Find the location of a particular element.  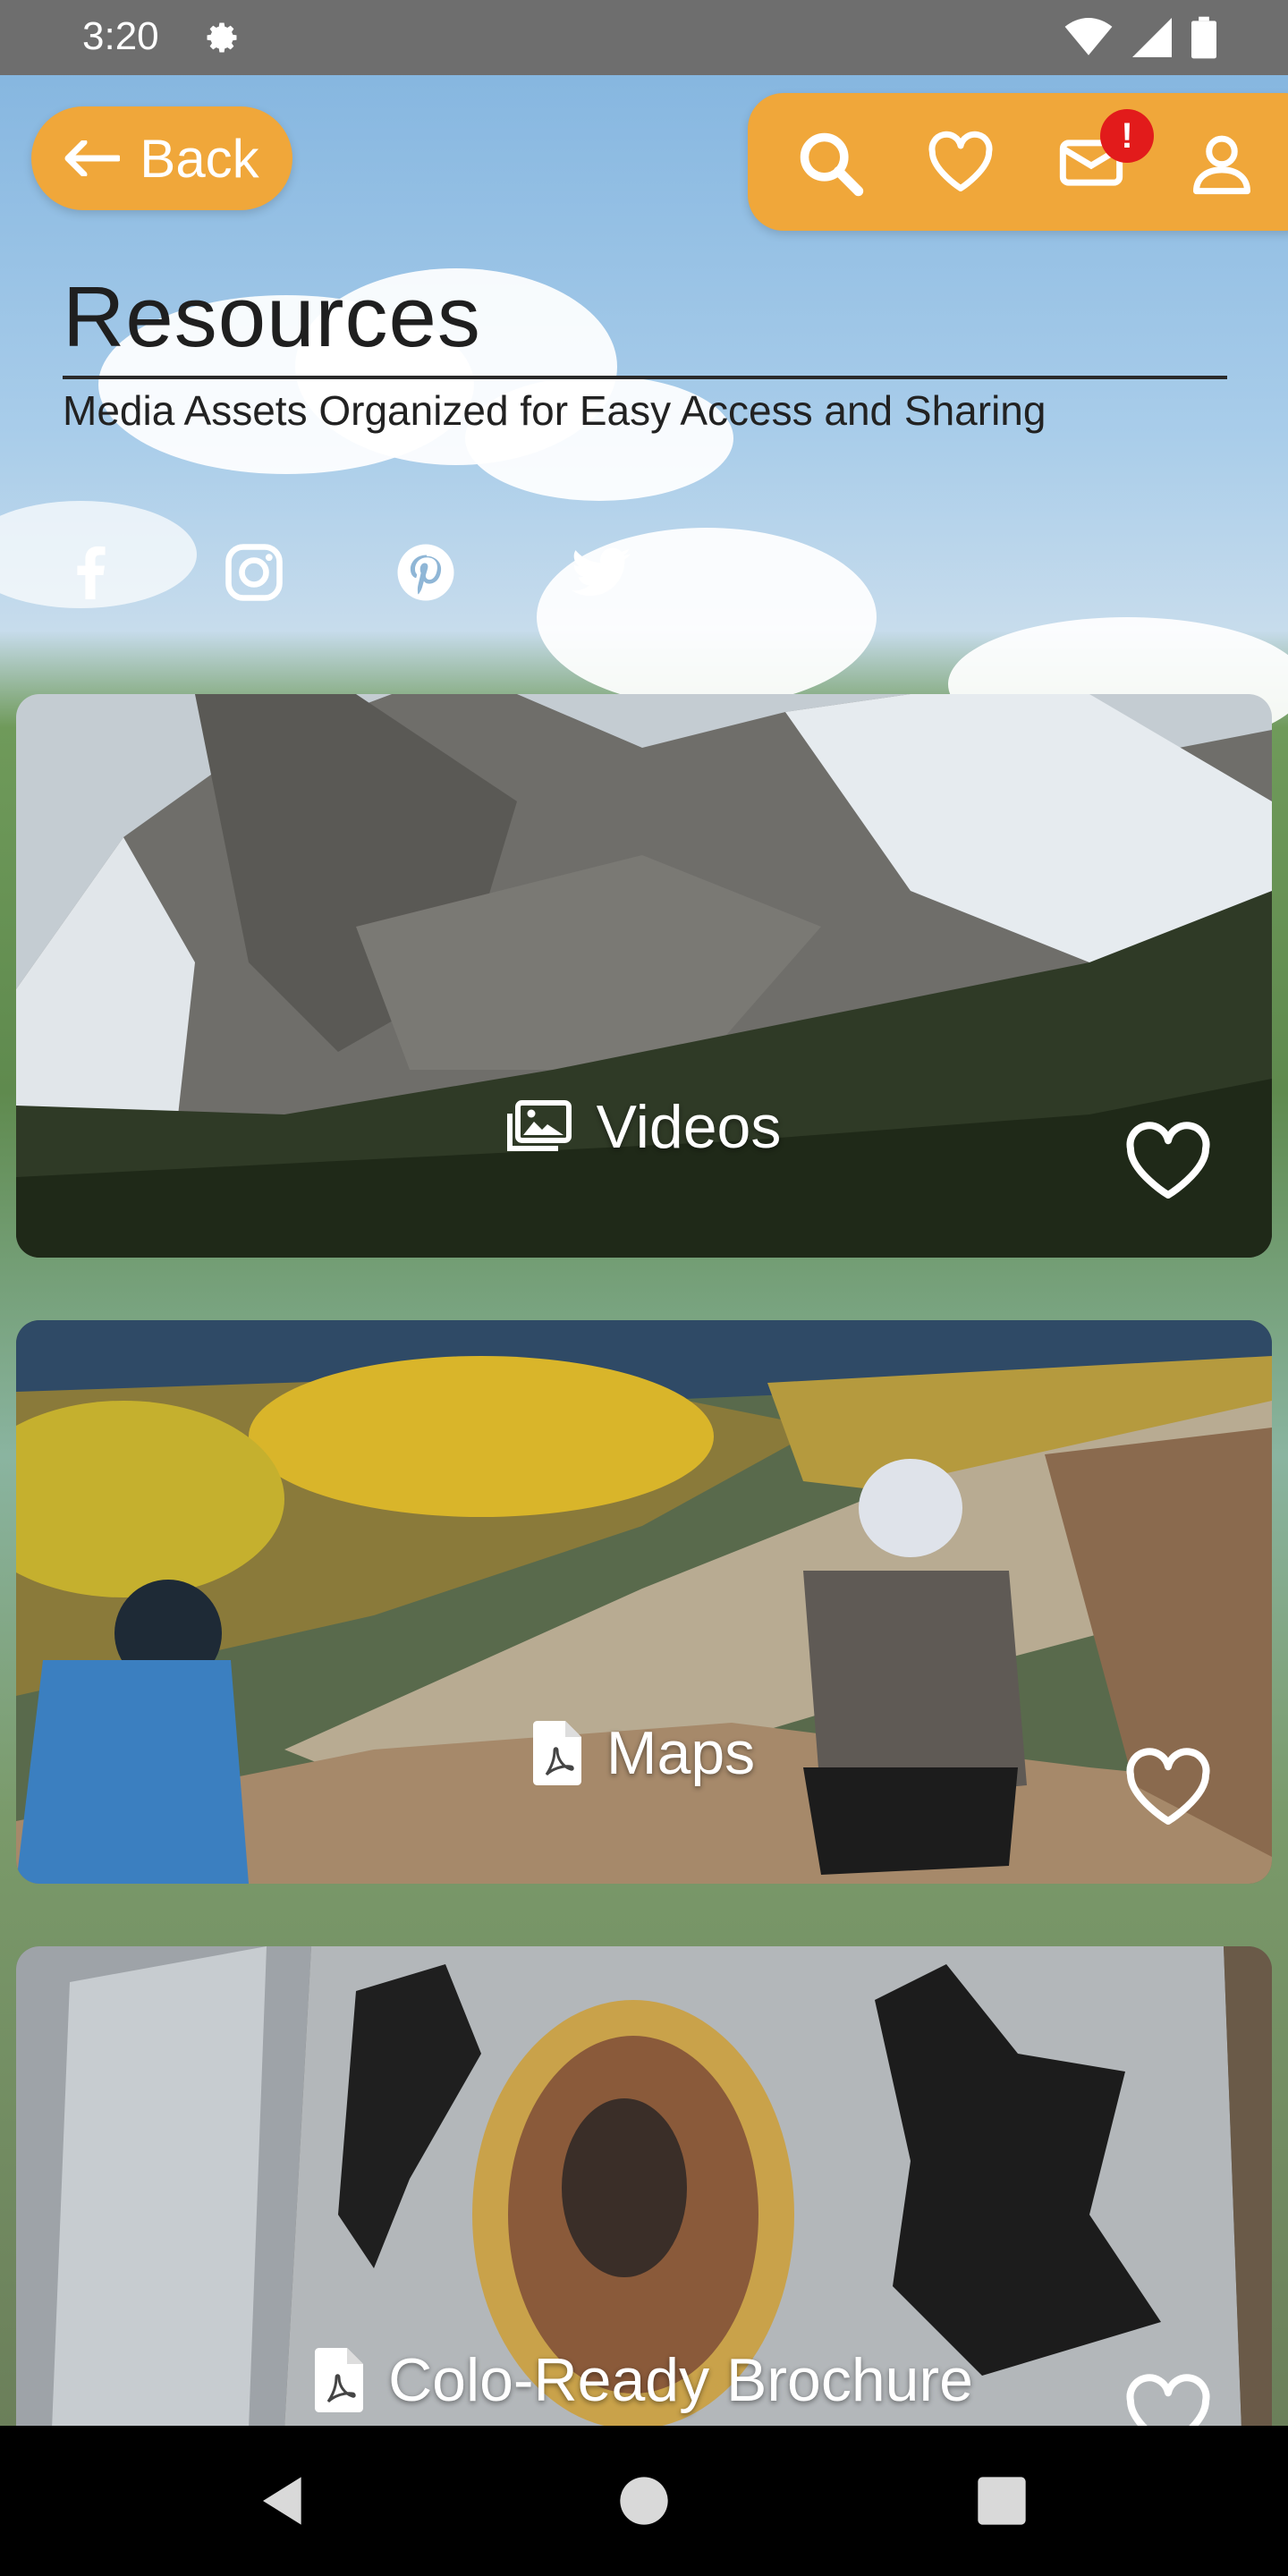

user-icon is located at coordinates (1222, 163).